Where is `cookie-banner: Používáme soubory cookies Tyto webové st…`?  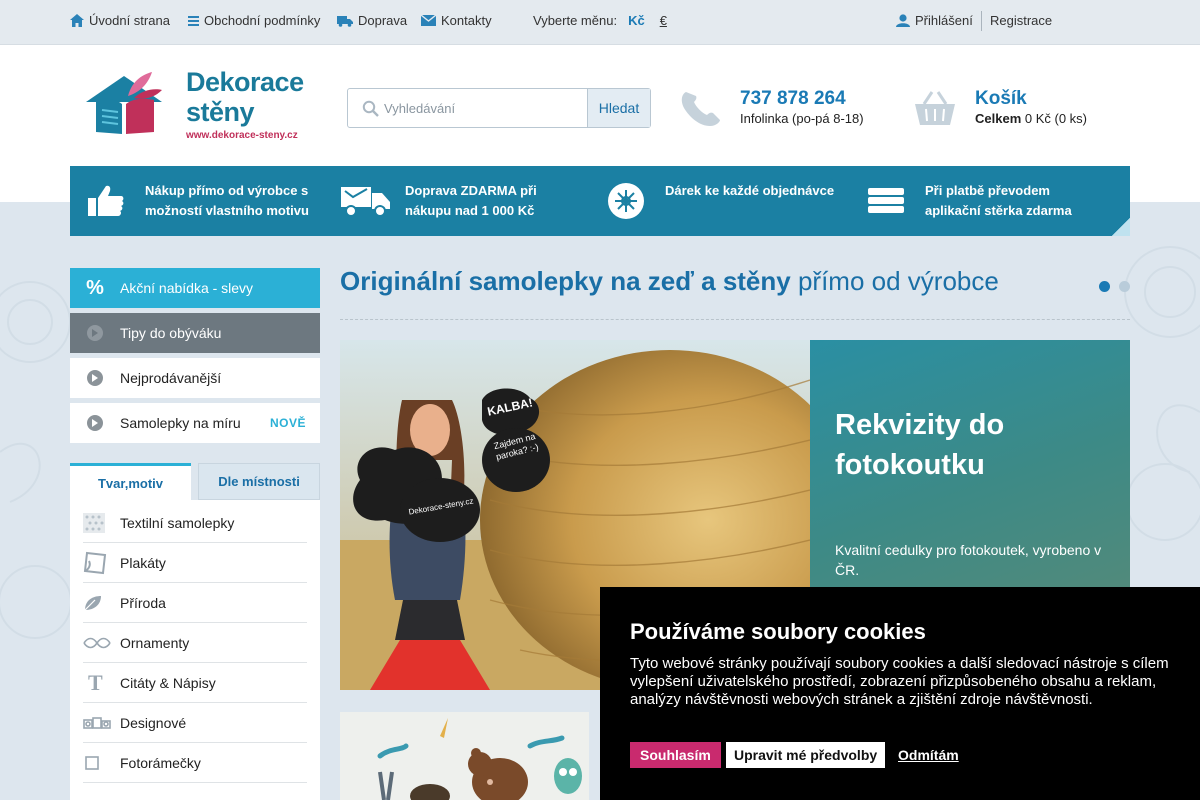 cookie-banner: Používáme soubory cookies Tyto webové st… is located at coordinates (900, 693).